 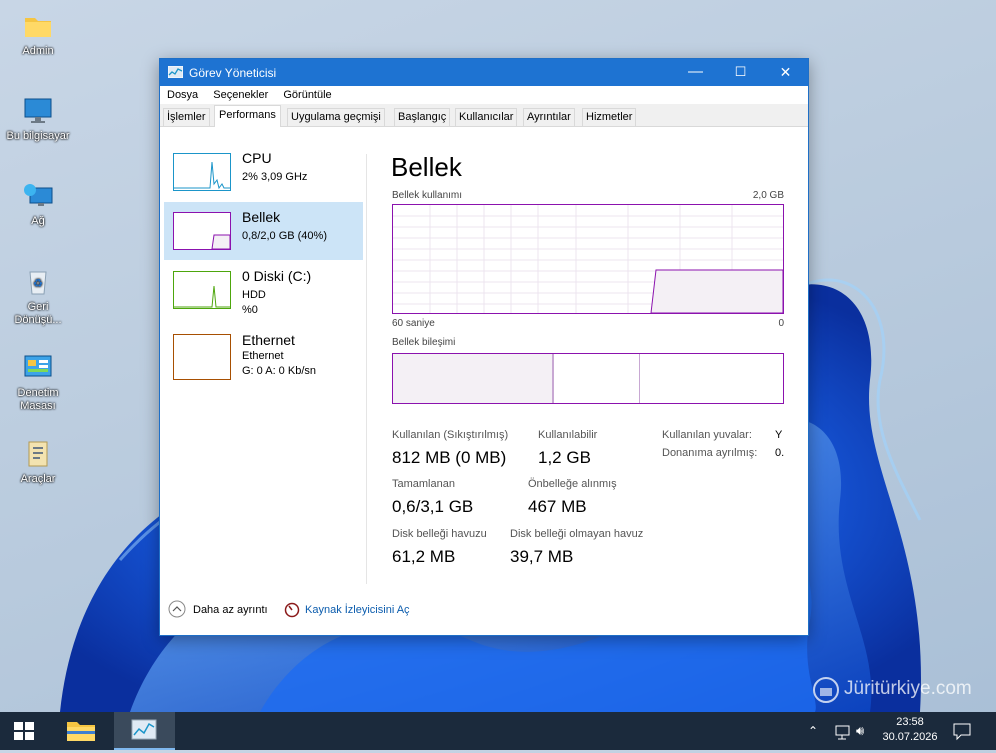 I want to click on desktop-icon-tools: Araçlar, so click(x=38, y=462).